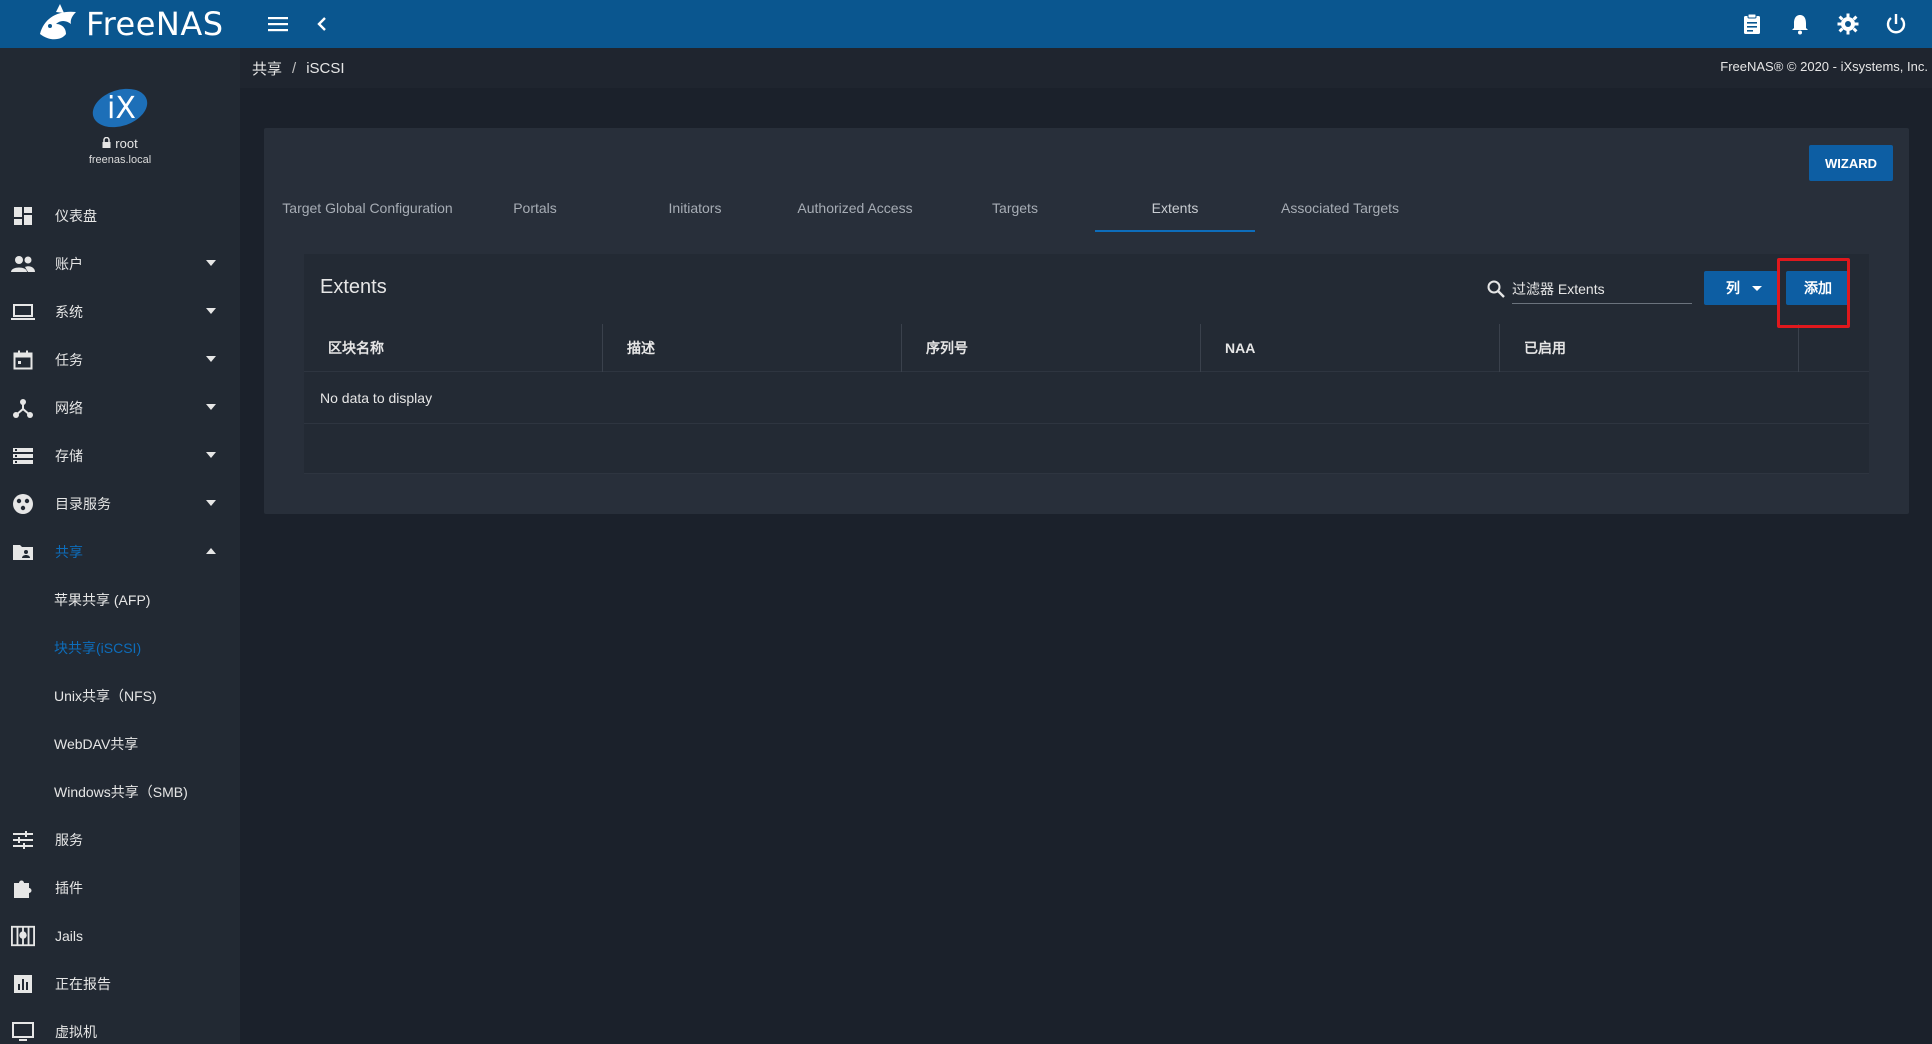 This screenshot has width=1932, height=1044. Describe the element at coordinates (120, 216) in the screenshot. I see `sidebar-item-dashboard: 仪表盘` at that location.